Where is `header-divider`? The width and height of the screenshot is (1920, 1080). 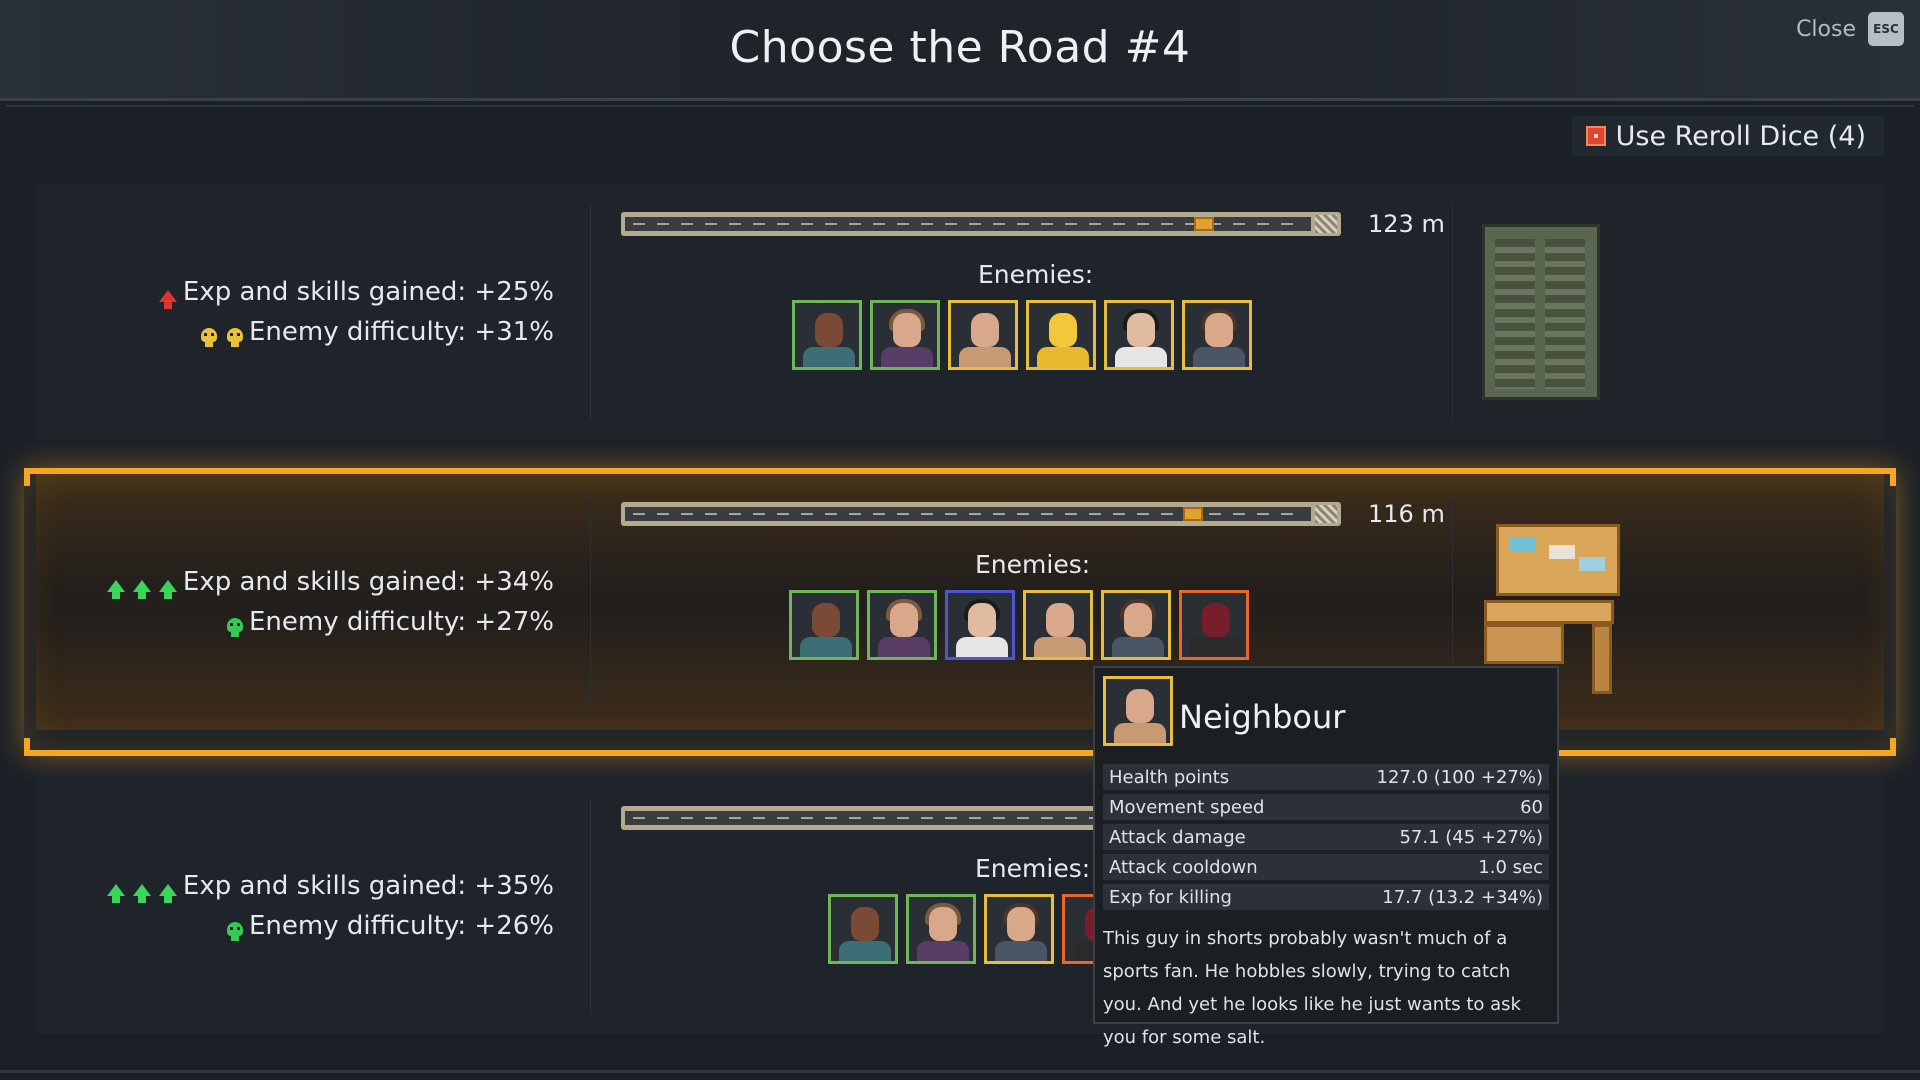 header-divider is located at coordinates (960, 106).